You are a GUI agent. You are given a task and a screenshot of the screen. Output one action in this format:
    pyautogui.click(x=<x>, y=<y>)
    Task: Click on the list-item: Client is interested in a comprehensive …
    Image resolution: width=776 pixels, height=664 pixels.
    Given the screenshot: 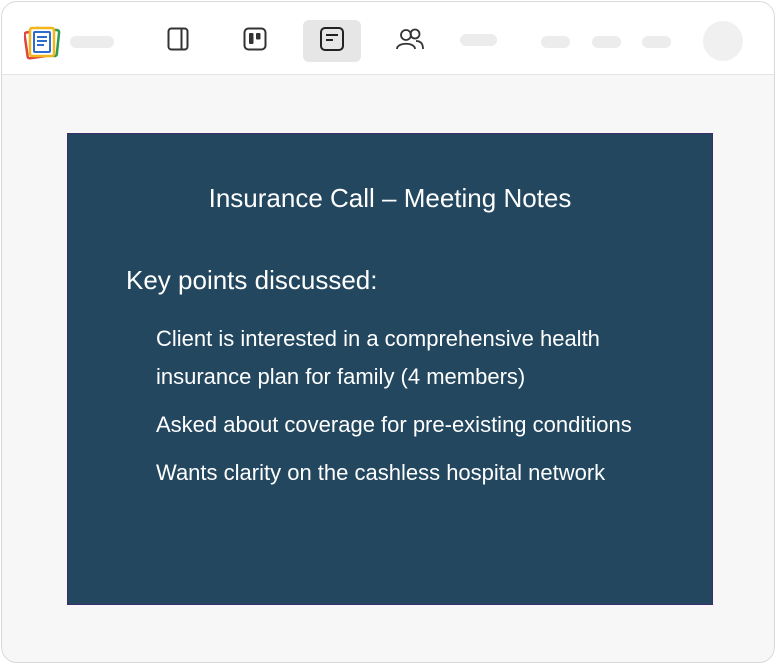 What is the action you would take?
    pyautogui.click(x=378, y=357)
    